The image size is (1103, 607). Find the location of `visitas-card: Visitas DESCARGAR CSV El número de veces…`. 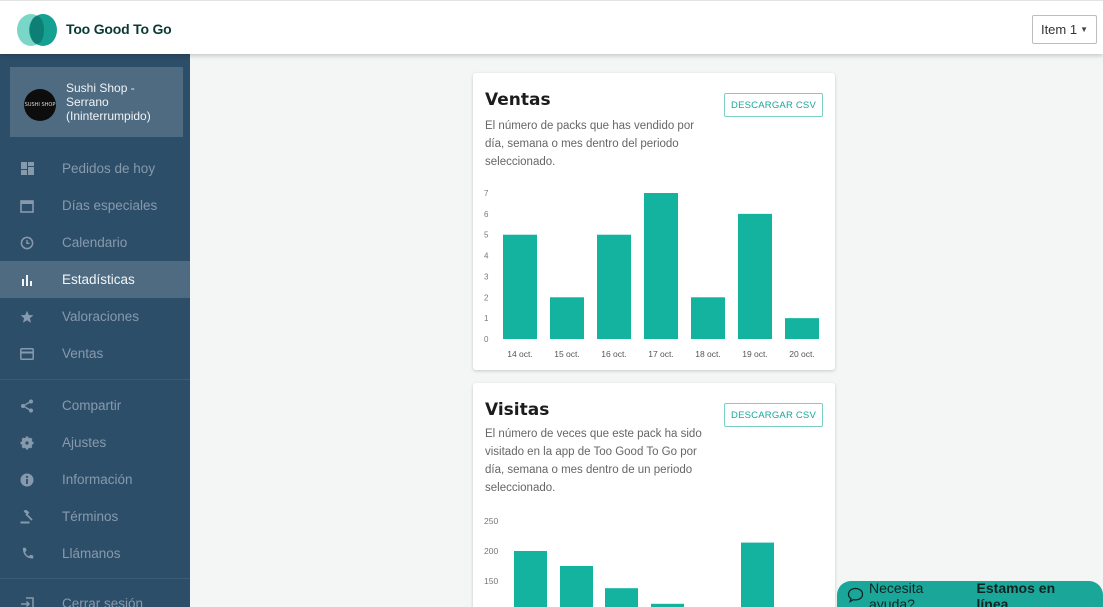

visitas-card: Visitas DESCARGAR CSV El número de veces… is located at coordinates (654, 495).